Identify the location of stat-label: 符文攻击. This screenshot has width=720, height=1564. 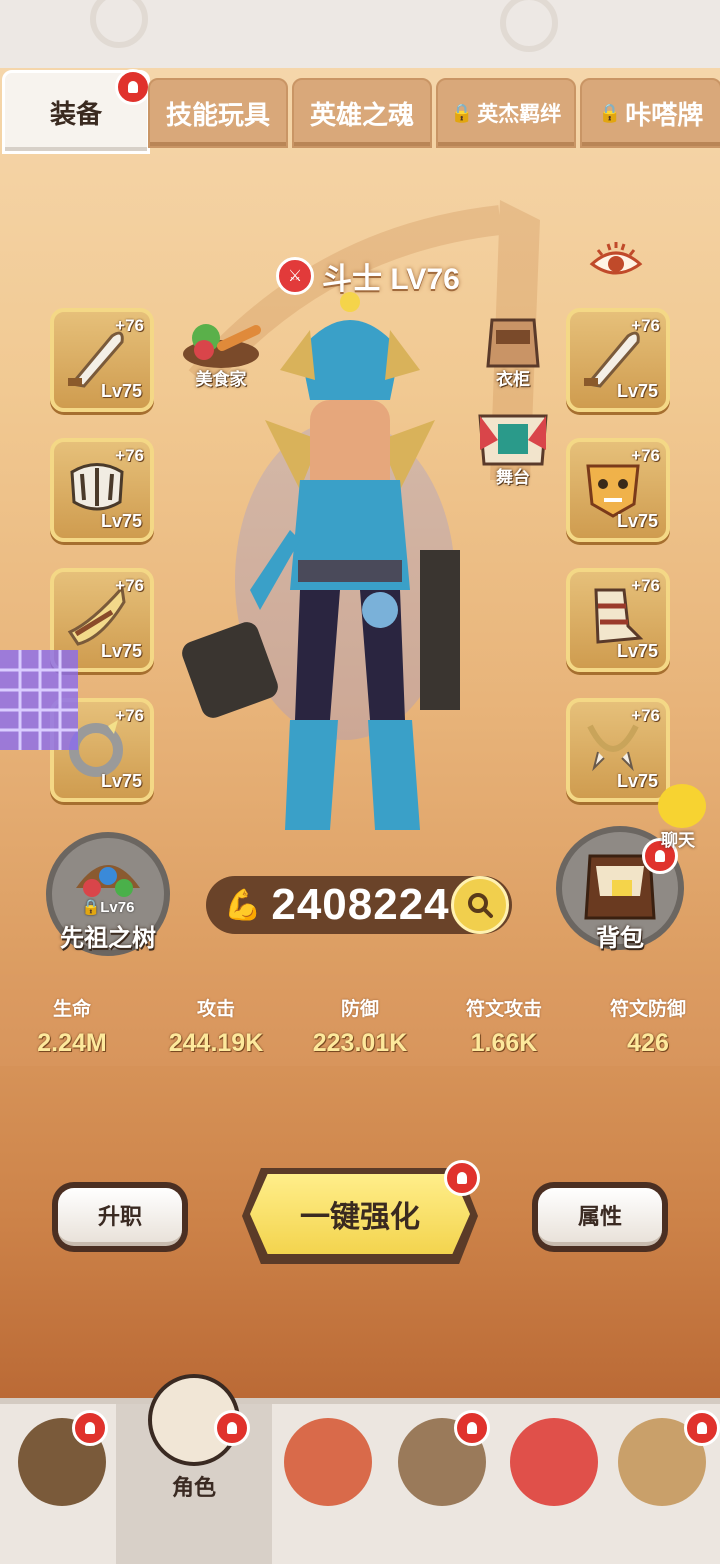
(503, 1009).